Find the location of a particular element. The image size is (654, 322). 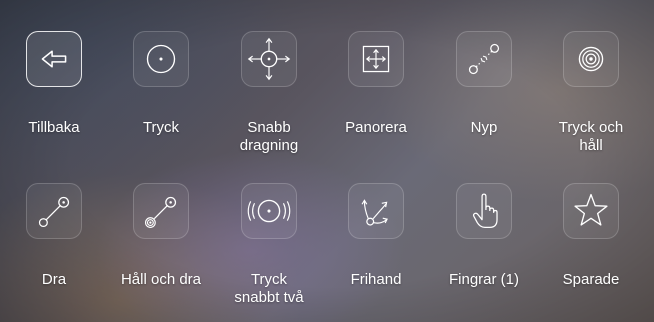

tile-frihand is located at coordinates (376, 211).